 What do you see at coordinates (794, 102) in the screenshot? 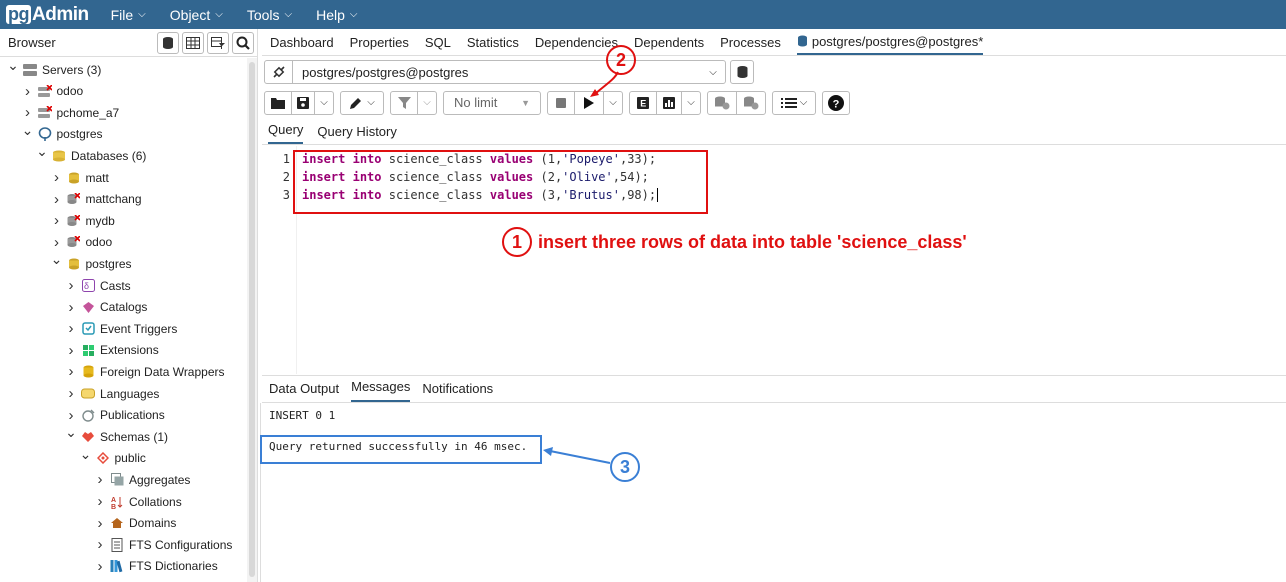
I see `macros-button: ⌵` at bounding box center [794, 102].